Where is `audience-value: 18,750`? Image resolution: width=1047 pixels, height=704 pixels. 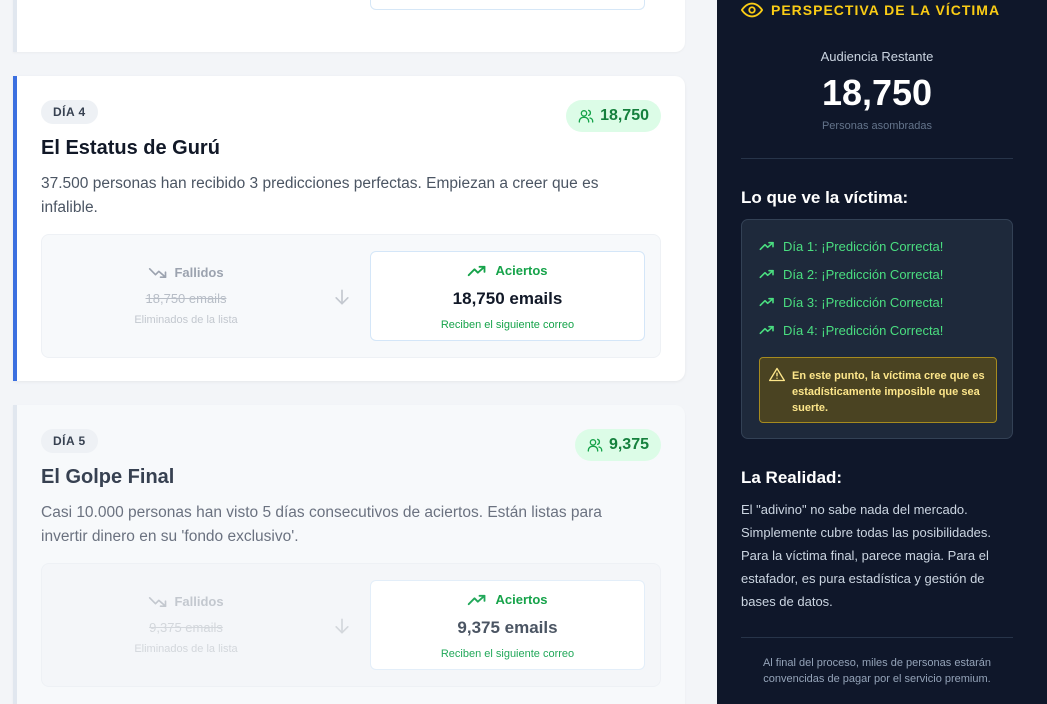 audience-value: 18,750 is located at coordinates (877, 92).